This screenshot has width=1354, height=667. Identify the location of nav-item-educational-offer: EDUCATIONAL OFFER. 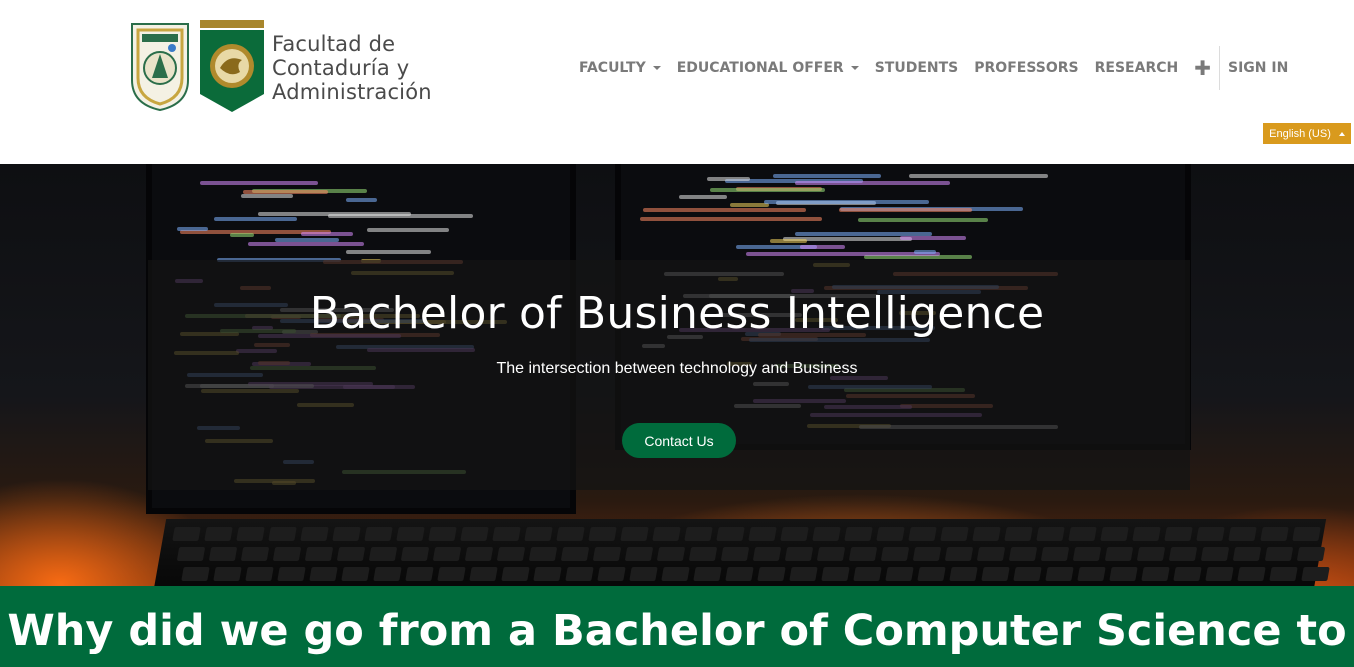
(768, 68).